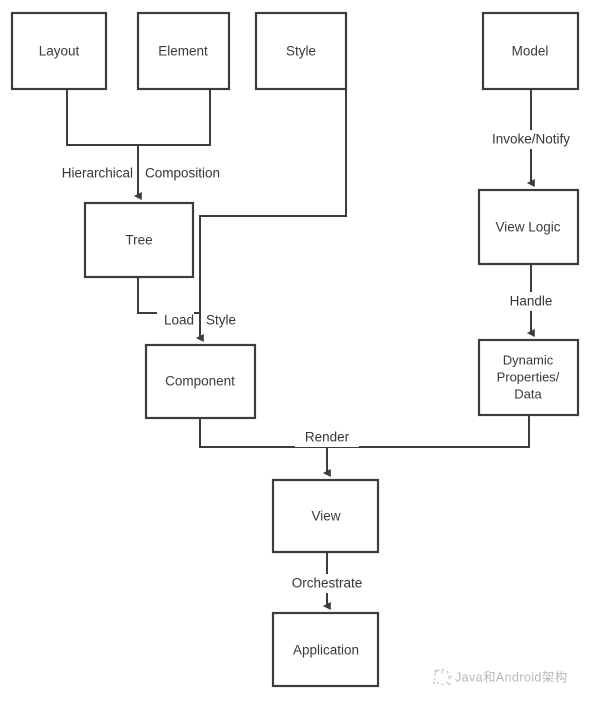 The width and height of the screenshot is (600, 705). I want to click on node-component-label: Component, so click(200, 381).